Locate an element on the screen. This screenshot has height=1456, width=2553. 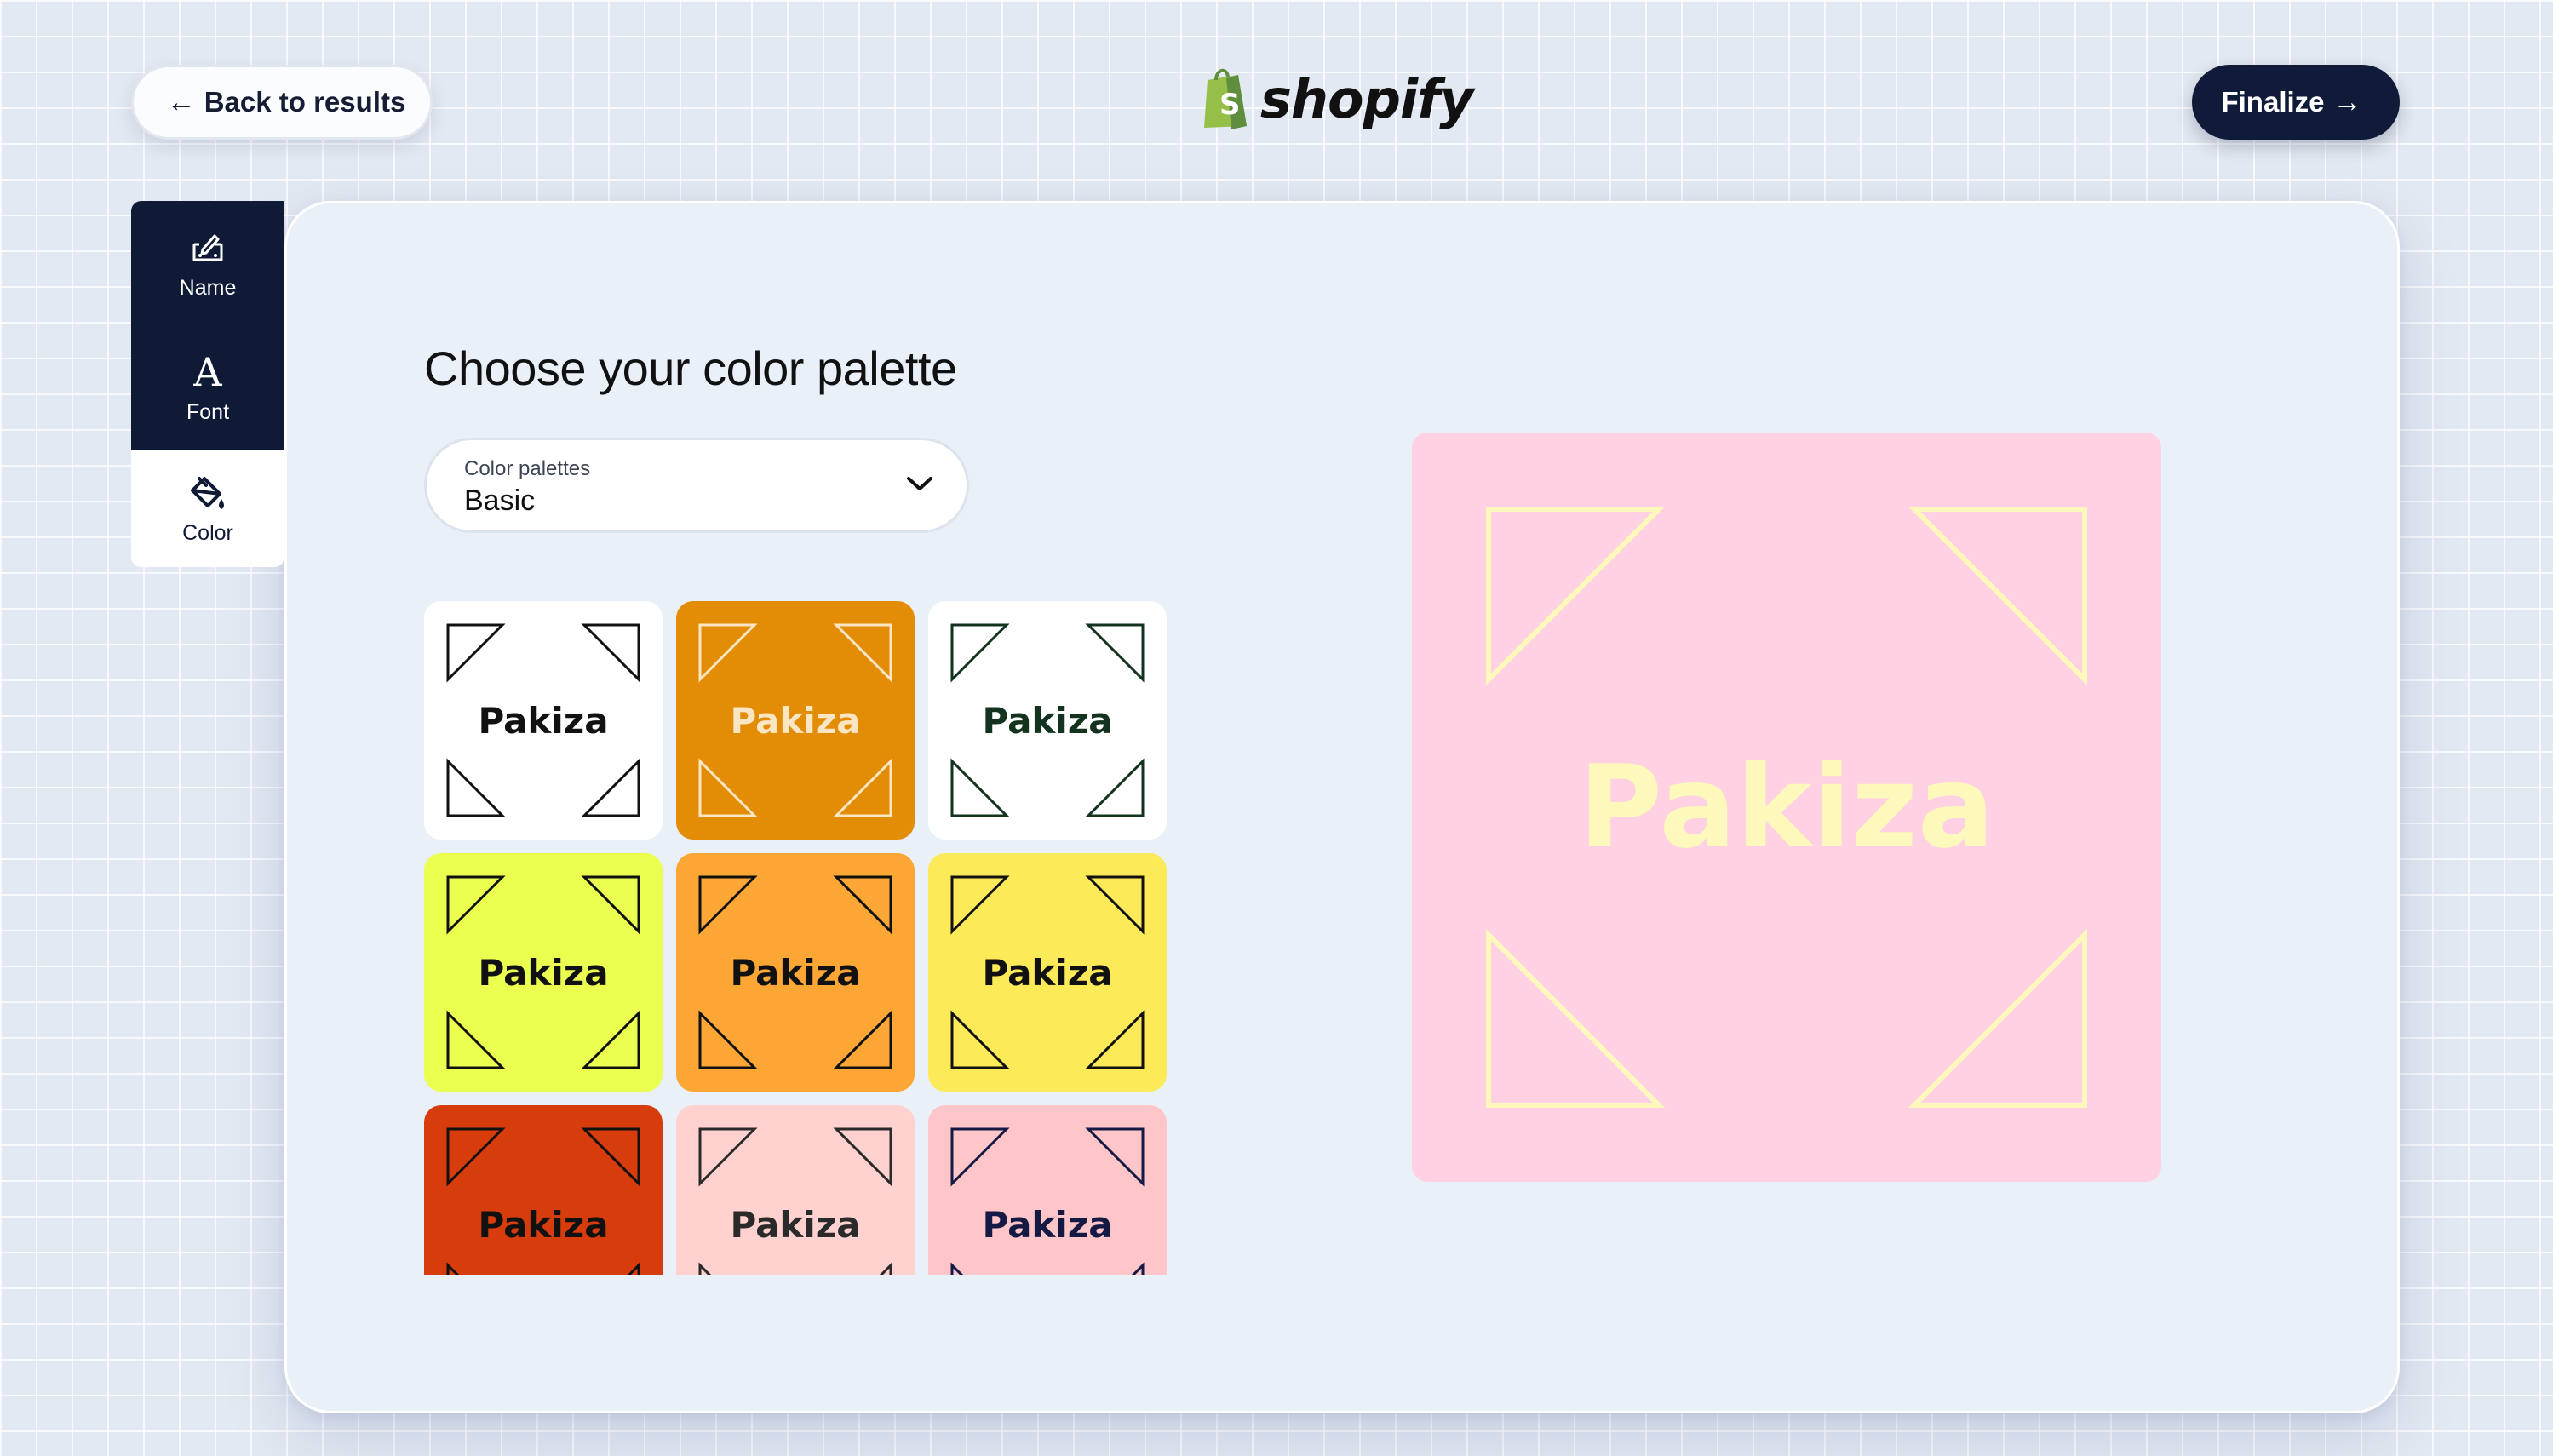
select-label: Color palettes is located at coordinates (527, 469).